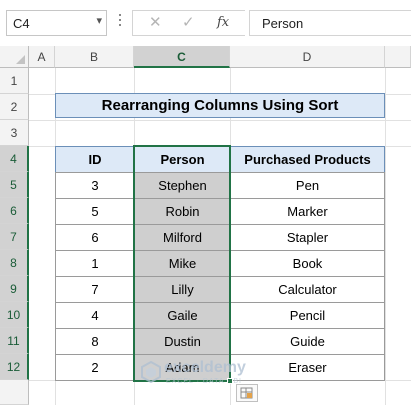 This screenshot has height=405, width=411. I want to click on column-header-c: C, so click(182, 57).